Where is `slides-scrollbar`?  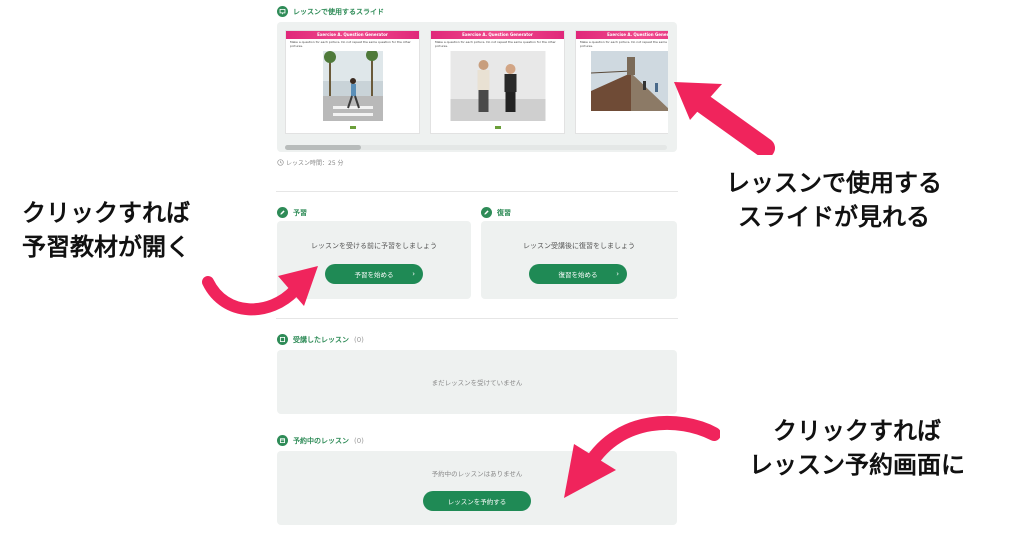 slides-scrollbar is located at coordinates (476, 147).